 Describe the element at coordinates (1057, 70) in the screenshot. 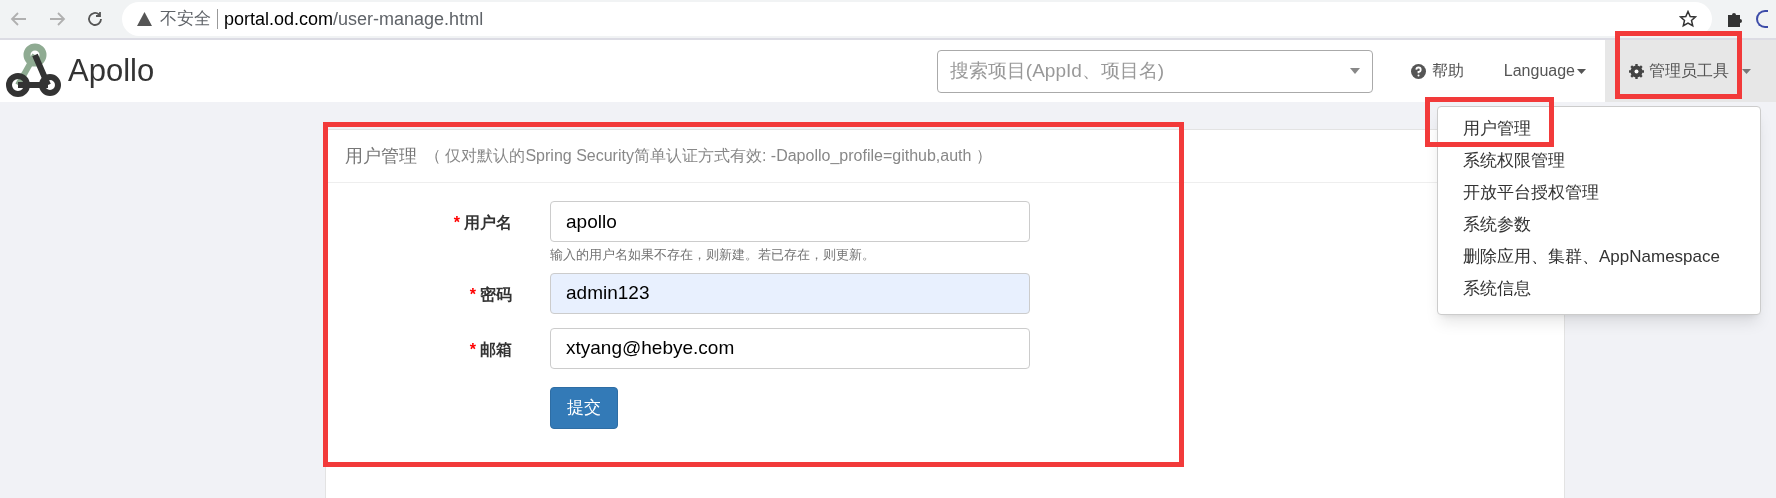

I see `search-placeholder: 搜索项目(AppId、项目名)` at that location.